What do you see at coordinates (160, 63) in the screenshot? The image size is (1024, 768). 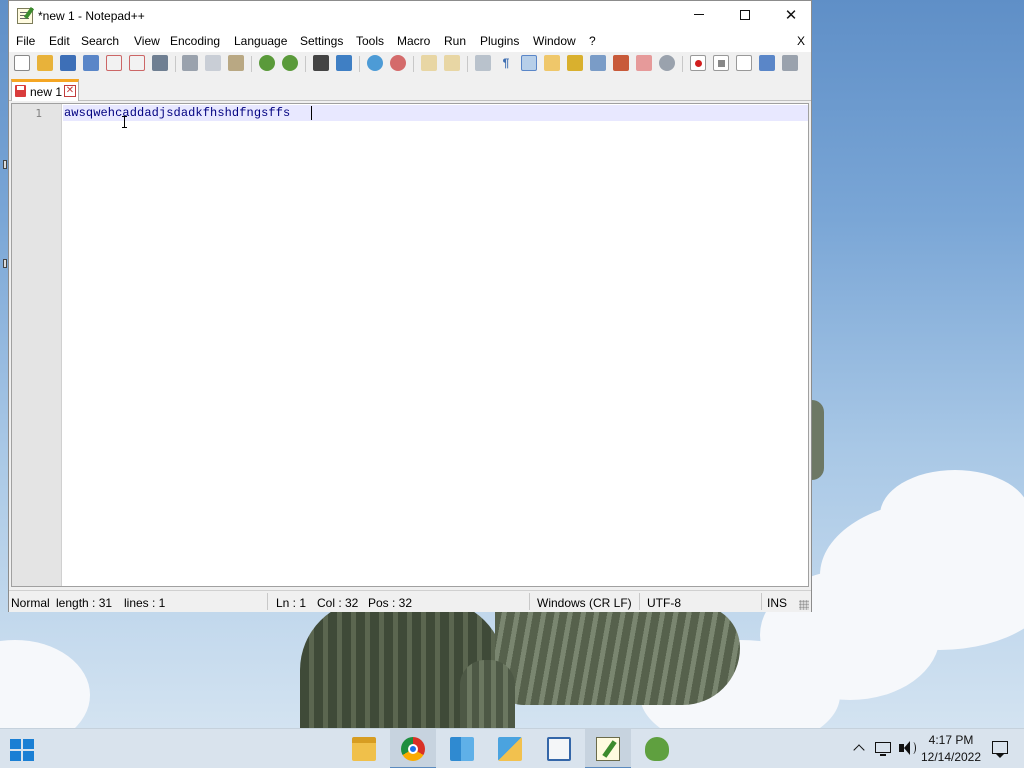 I see `print-icon` at bounding box center [160, 63].